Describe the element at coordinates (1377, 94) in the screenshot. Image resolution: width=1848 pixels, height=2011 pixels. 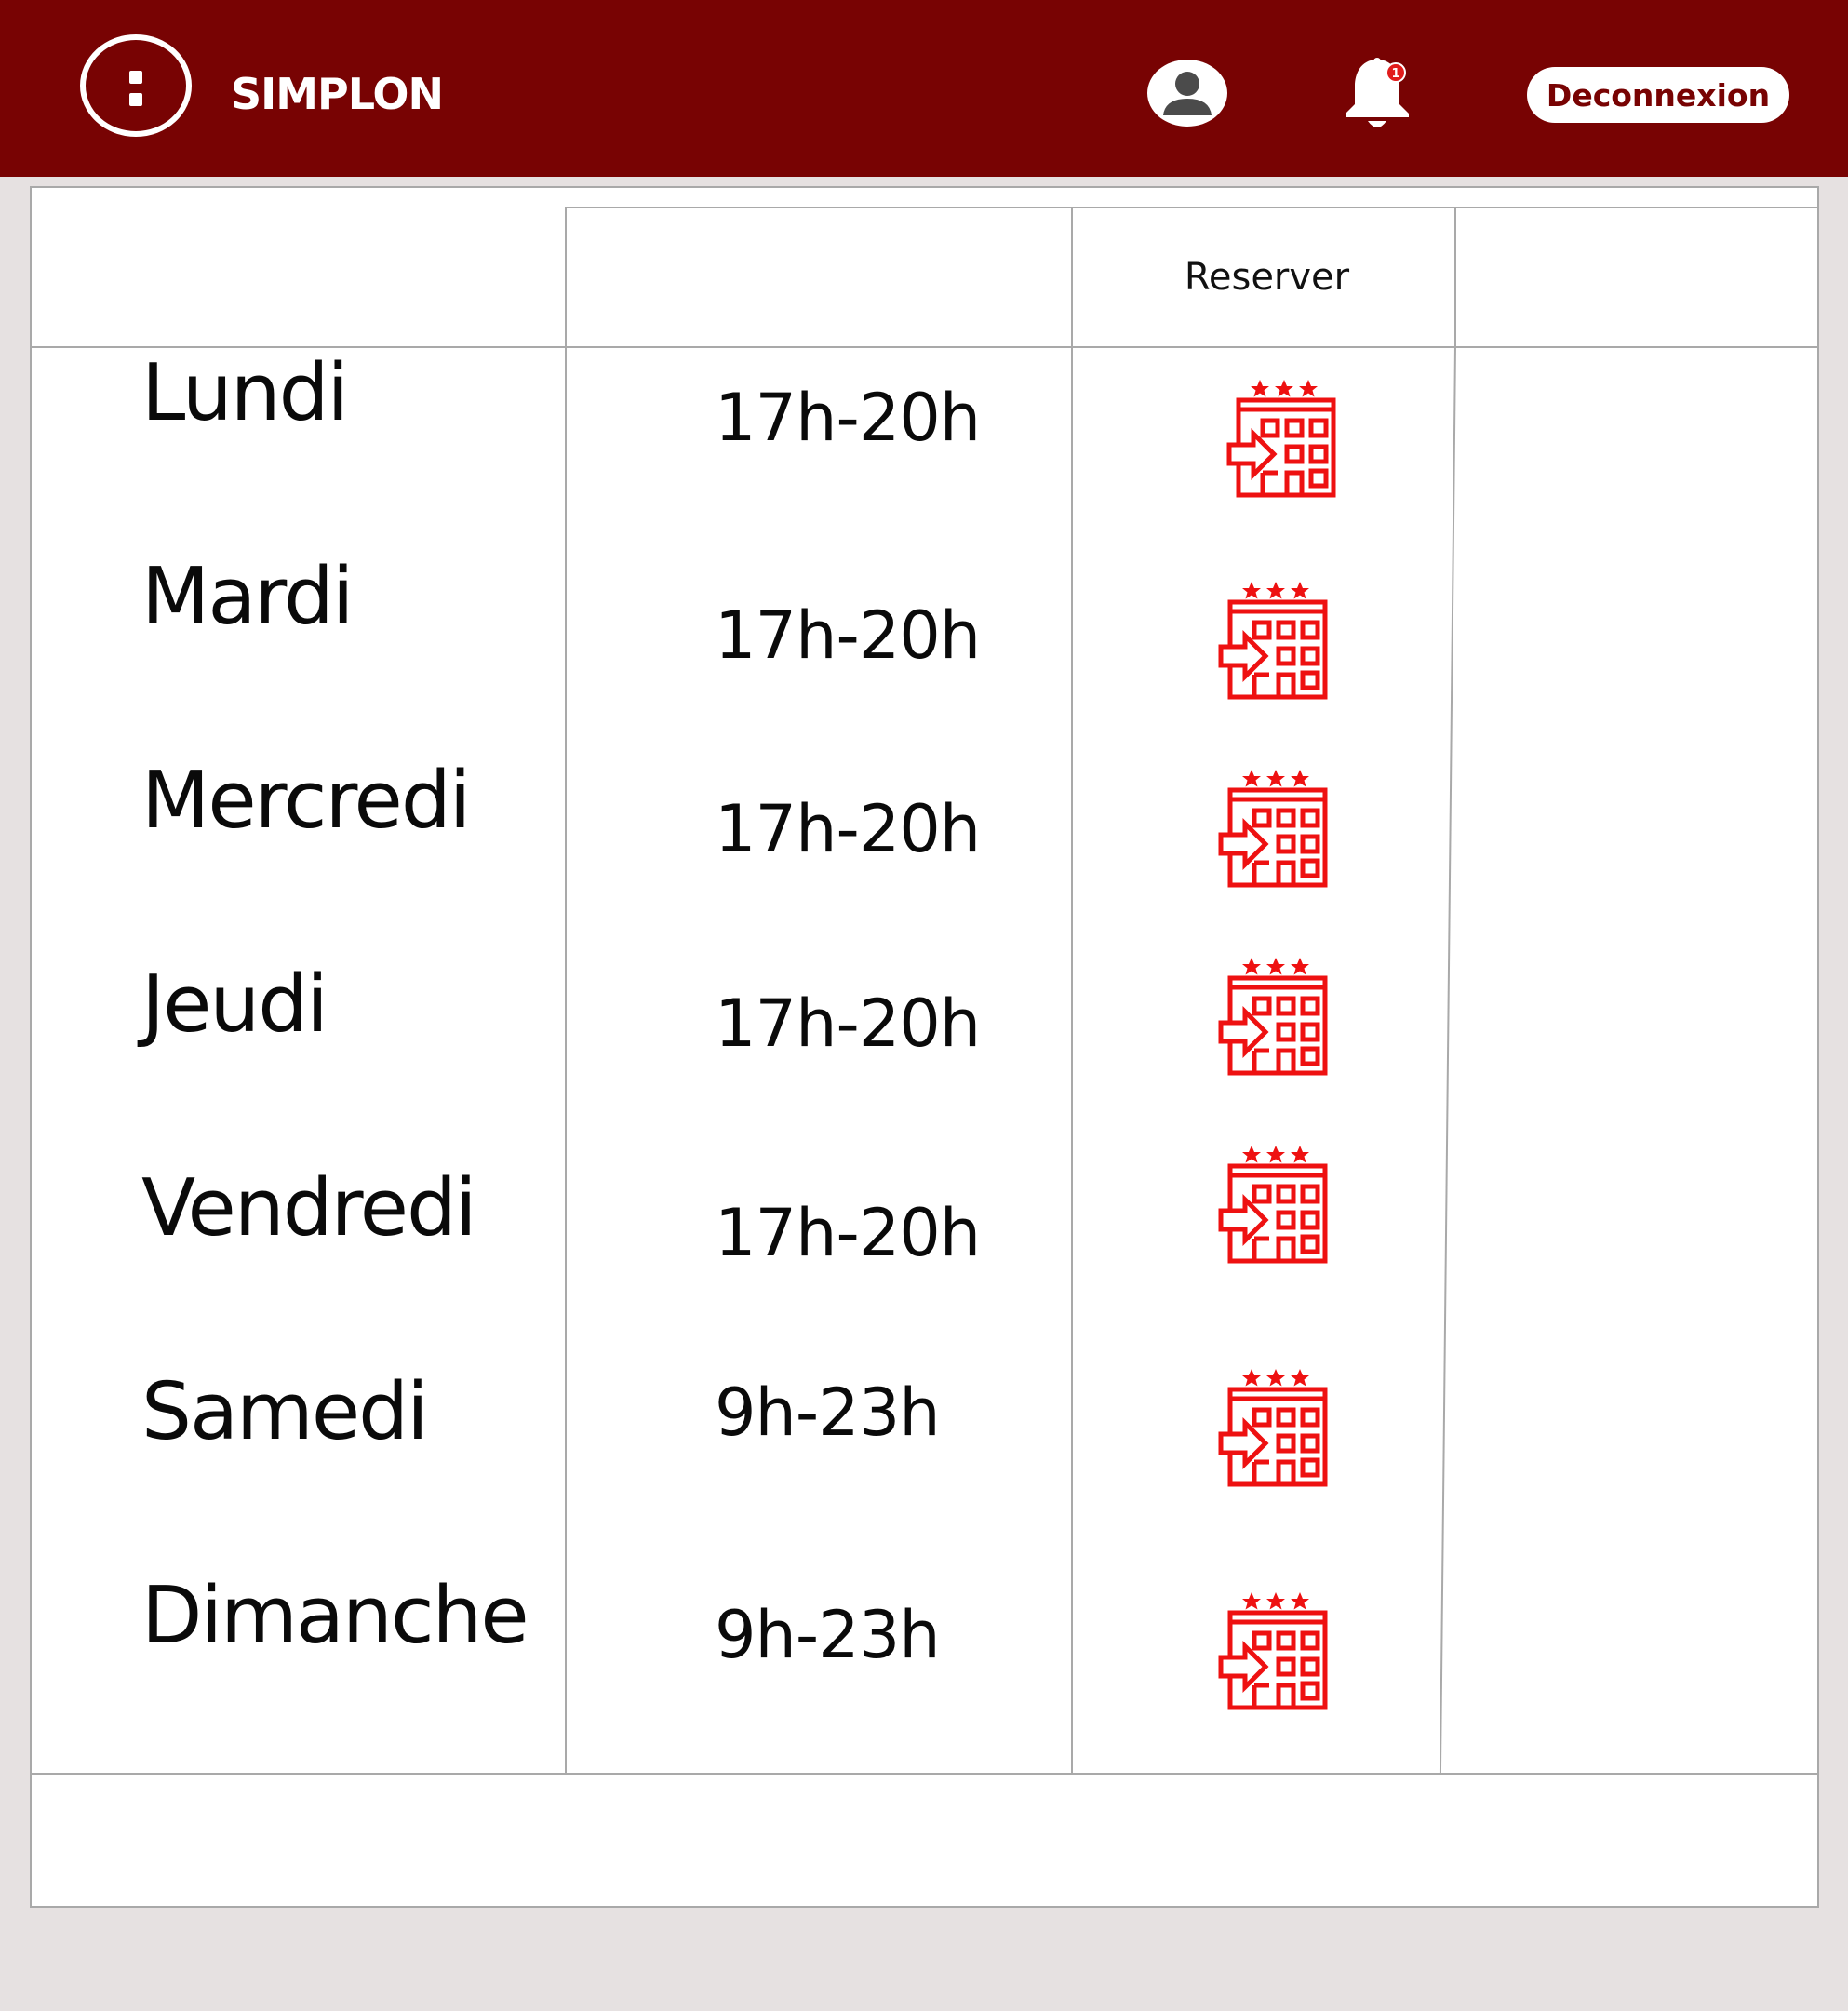
I see `notification-bell-icon: 1` at that location.